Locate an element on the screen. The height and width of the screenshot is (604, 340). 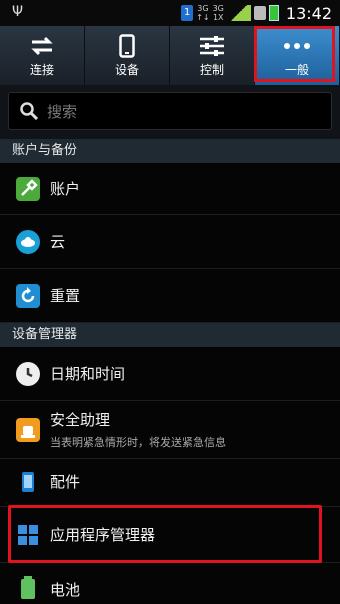
search-input: 搜索 is located at coordinates (170, 111).